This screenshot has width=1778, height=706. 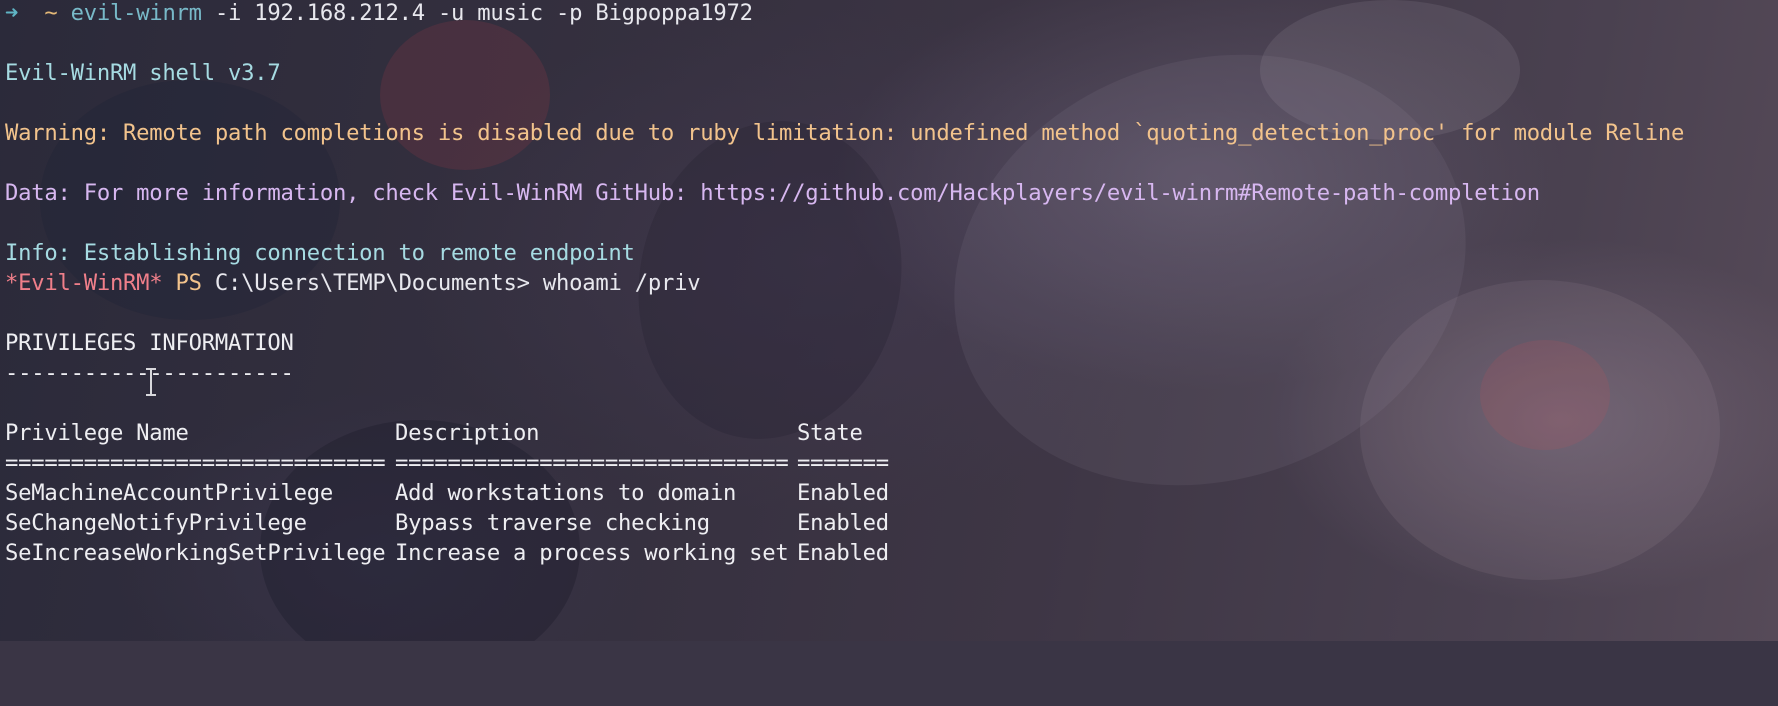 I want to click on column-header-privilege-name: Privilege Name, so click(x=97, y=433).